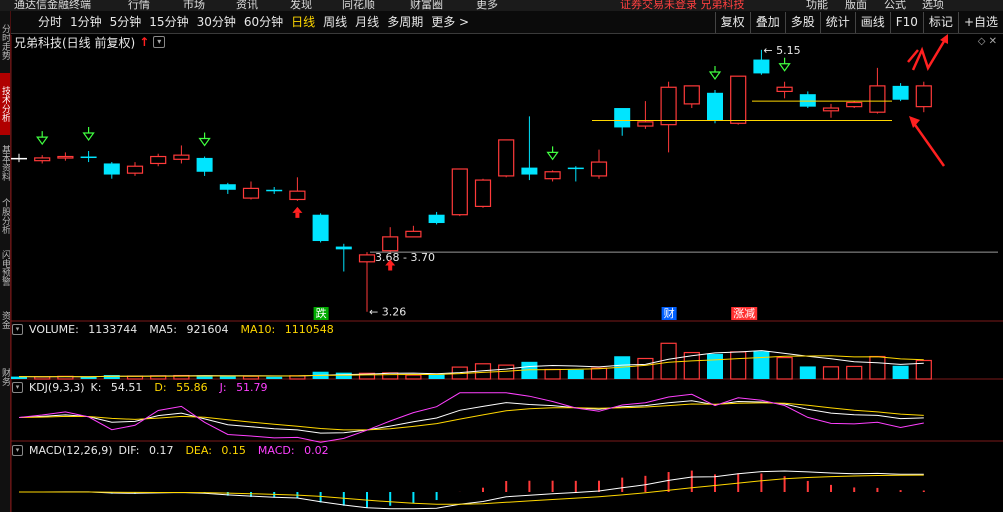 Image resolution: width=1003 pixels, height=512 pixels. I want to click on kdj-k: K: 54.51, so click(120, 388).